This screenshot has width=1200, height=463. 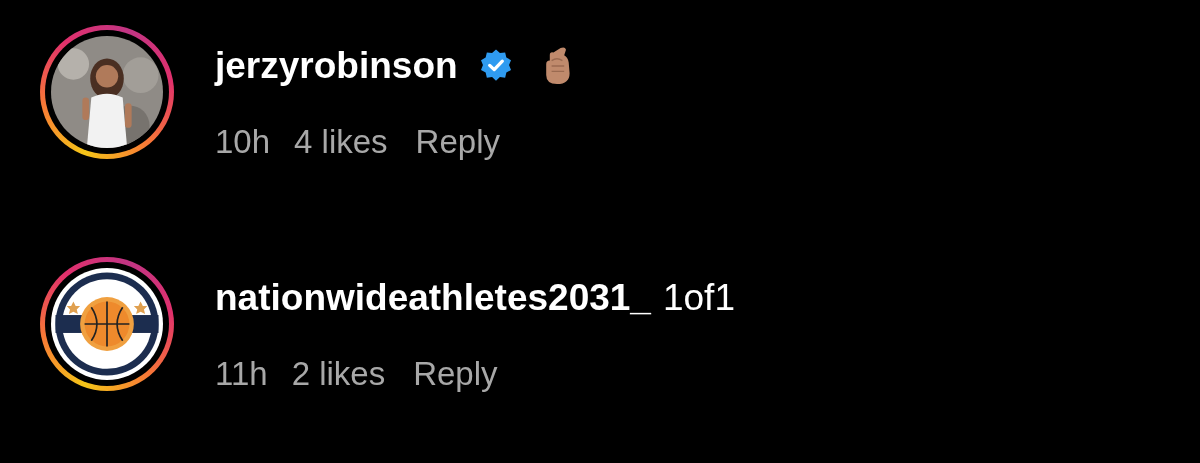 I want to click on comment-time: 11h, so click(x=241, y=373).